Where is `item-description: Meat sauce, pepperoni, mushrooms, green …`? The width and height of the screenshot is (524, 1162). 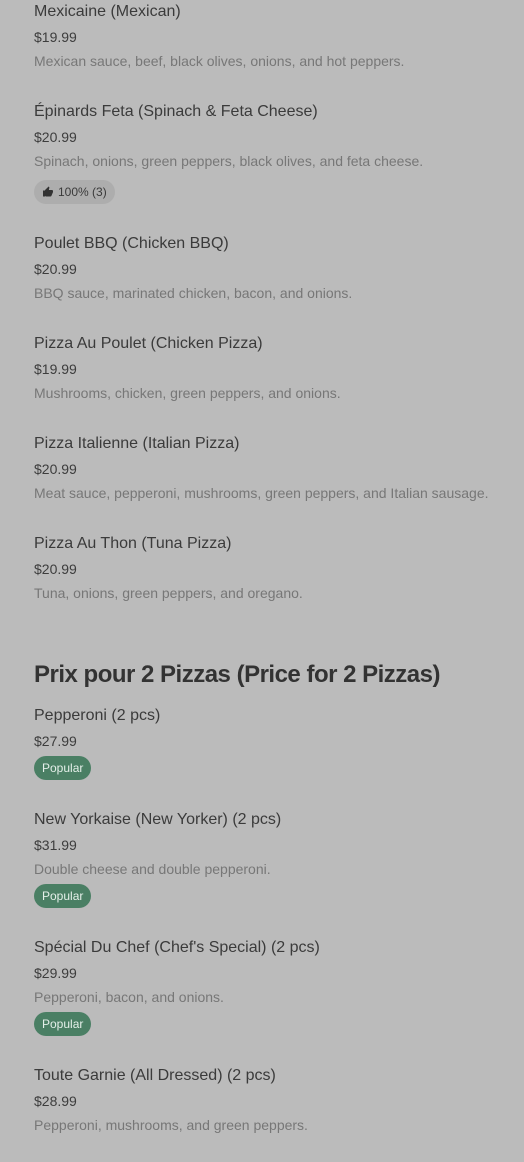
item-description: Meat sauce, pepperoni, mushrooms, green … is located at coordinates (261, 493).